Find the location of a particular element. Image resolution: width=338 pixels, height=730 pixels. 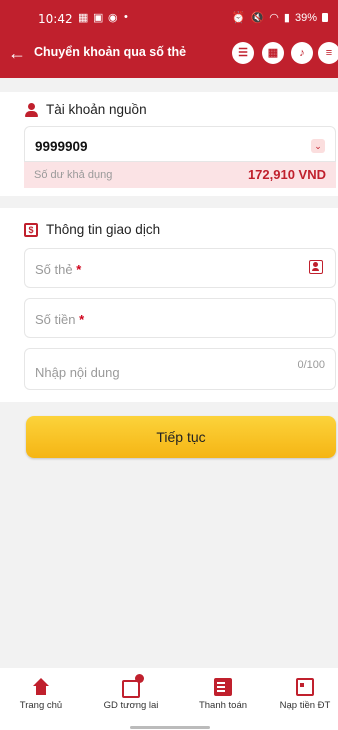

back-arrow-icon: ← is located at coordinates (18, 53).